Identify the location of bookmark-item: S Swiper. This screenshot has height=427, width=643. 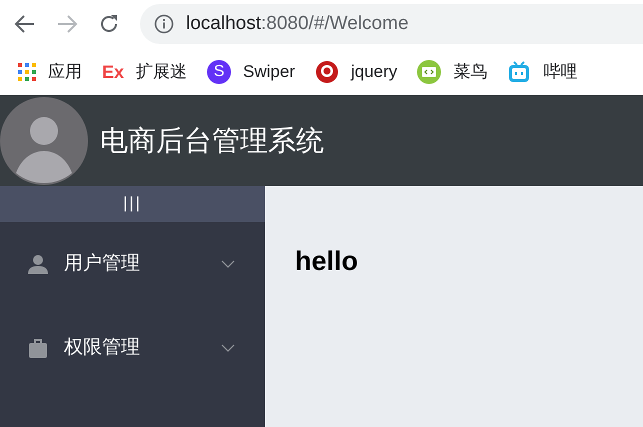
(251, 71).